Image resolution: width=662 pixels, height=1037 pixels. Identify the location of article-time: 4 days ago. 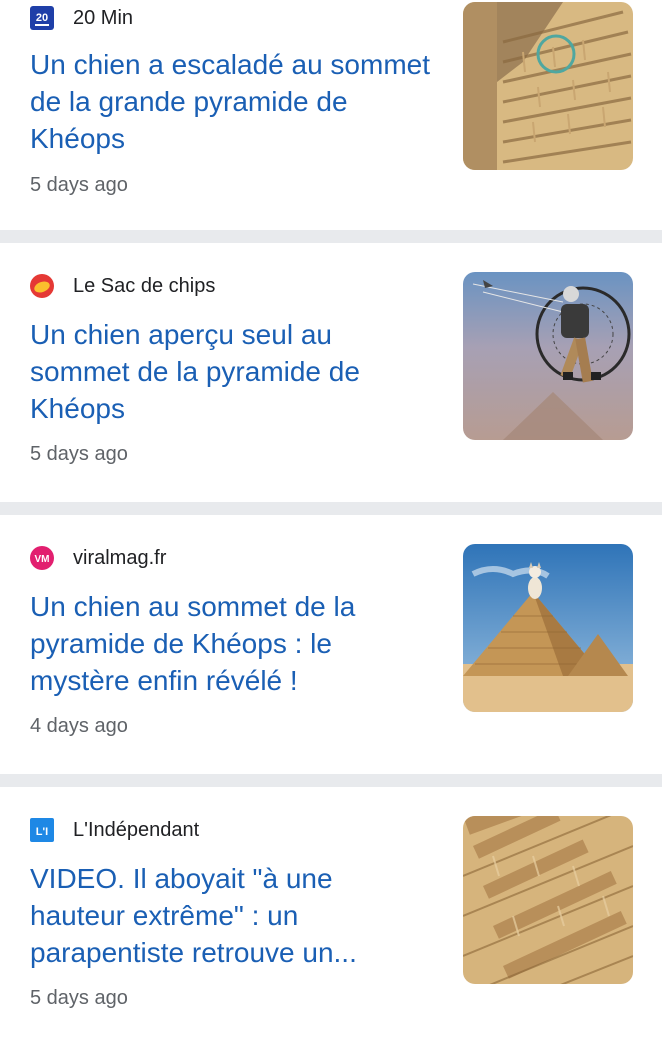
(79, 726).